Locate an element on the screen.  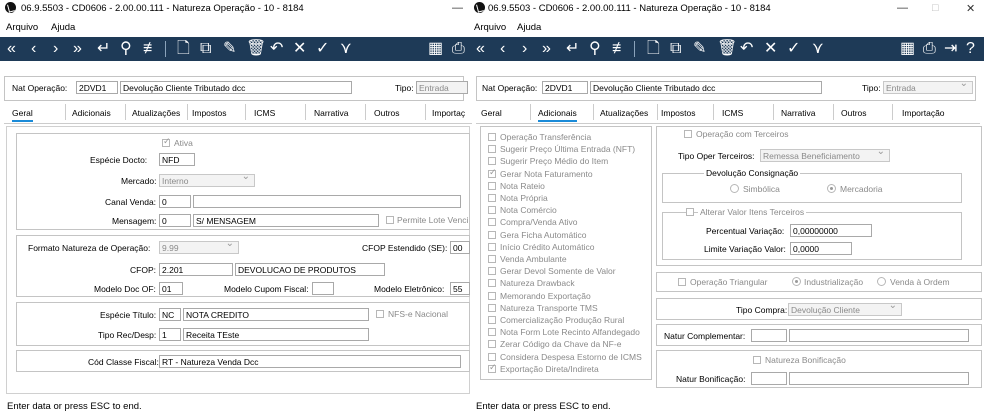
maximize-button: □ is located at coordinates (935, 8).